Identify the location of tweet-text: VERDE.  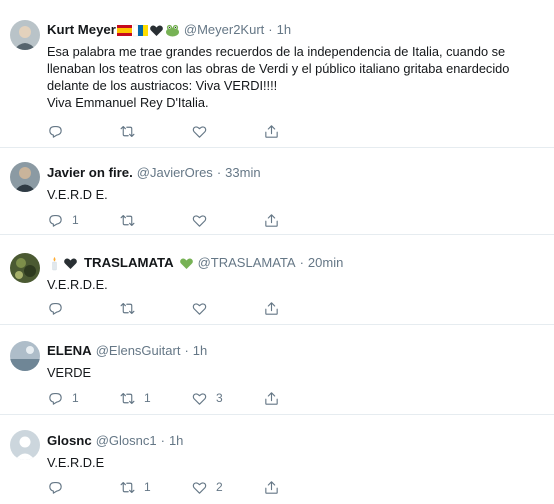
(69, 372).